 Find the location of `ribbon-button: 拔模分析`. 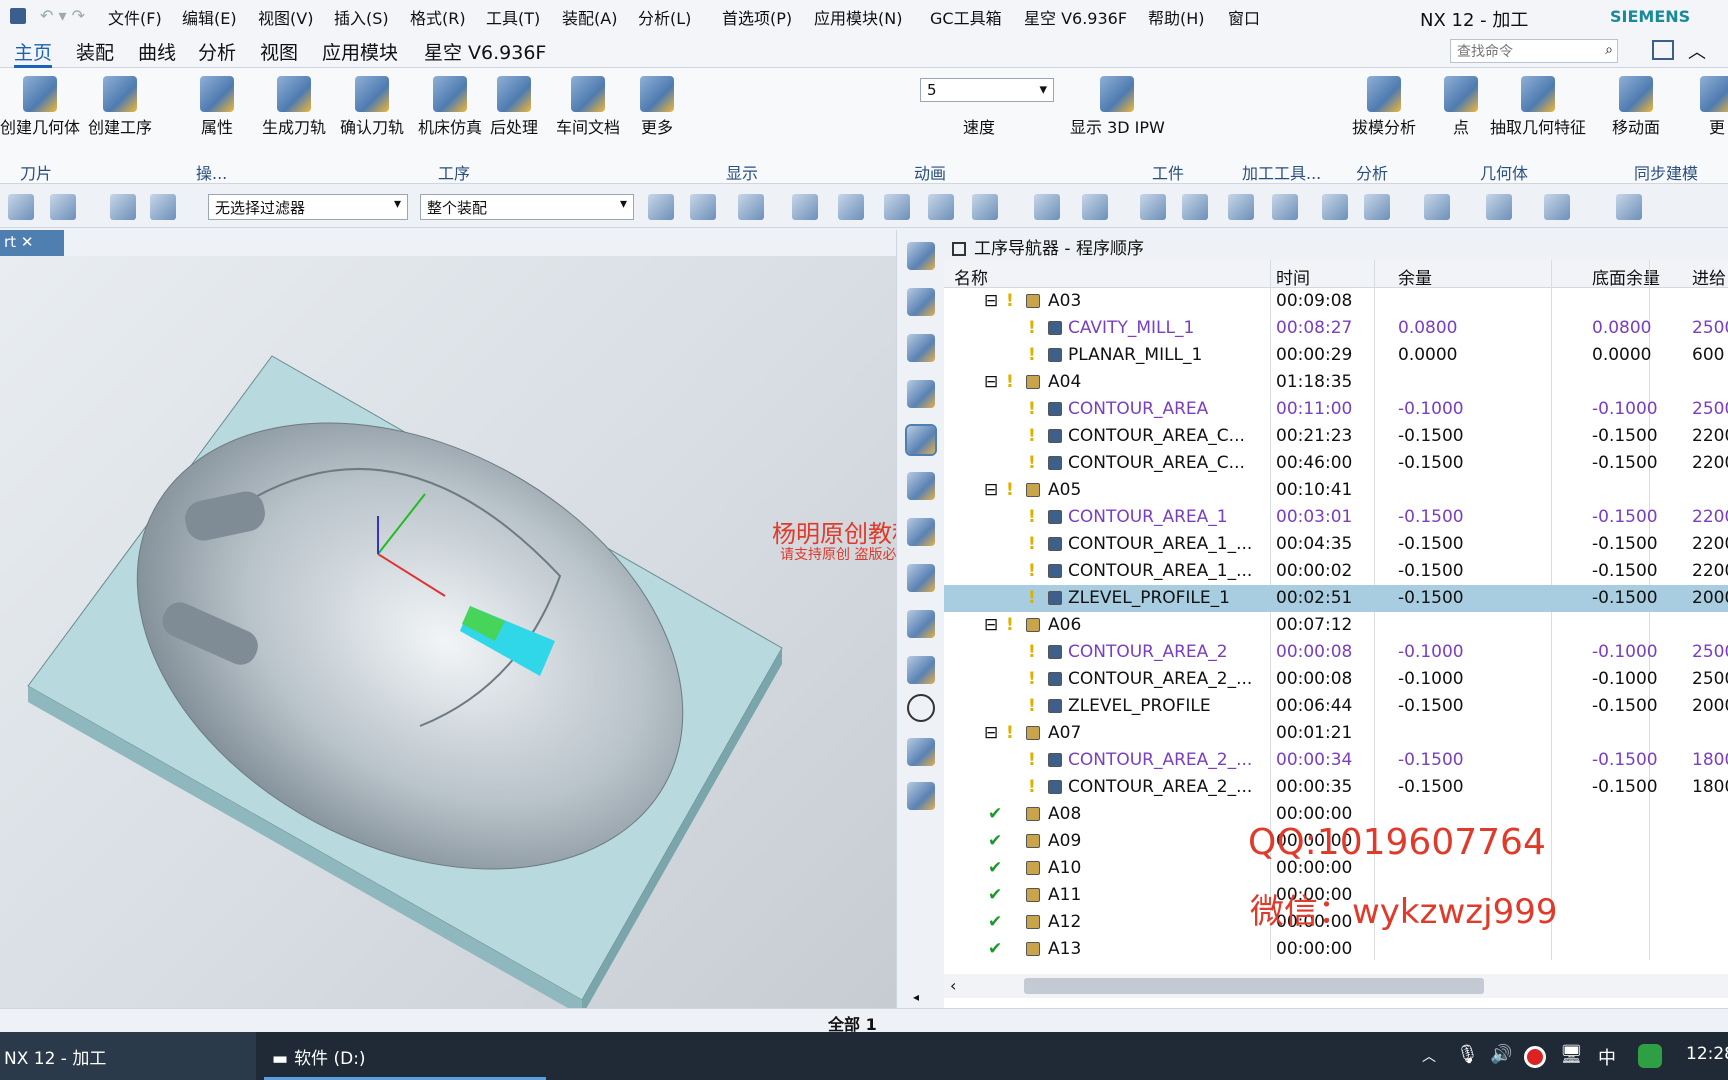

ribbon-button: 拔模分析 is located at coordinates (1384, 107).